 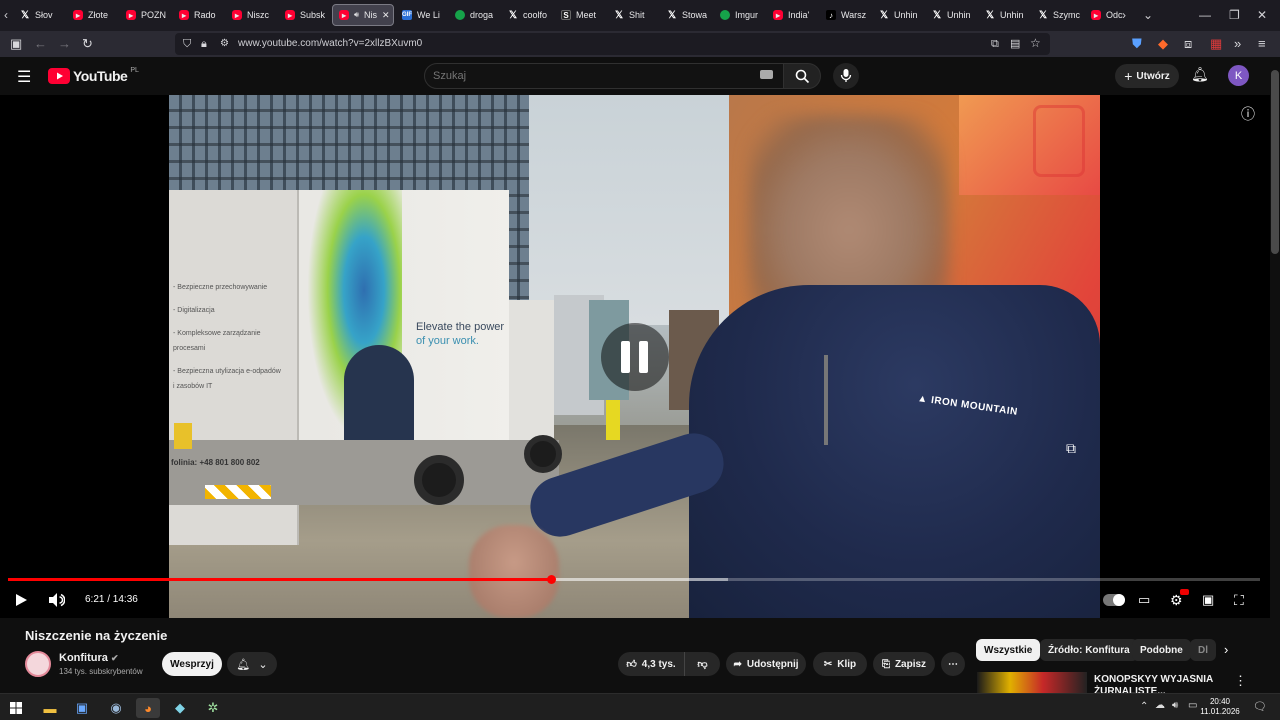 I want to click on youtube-logo: YouTube PL, so click(x=93, y=75).